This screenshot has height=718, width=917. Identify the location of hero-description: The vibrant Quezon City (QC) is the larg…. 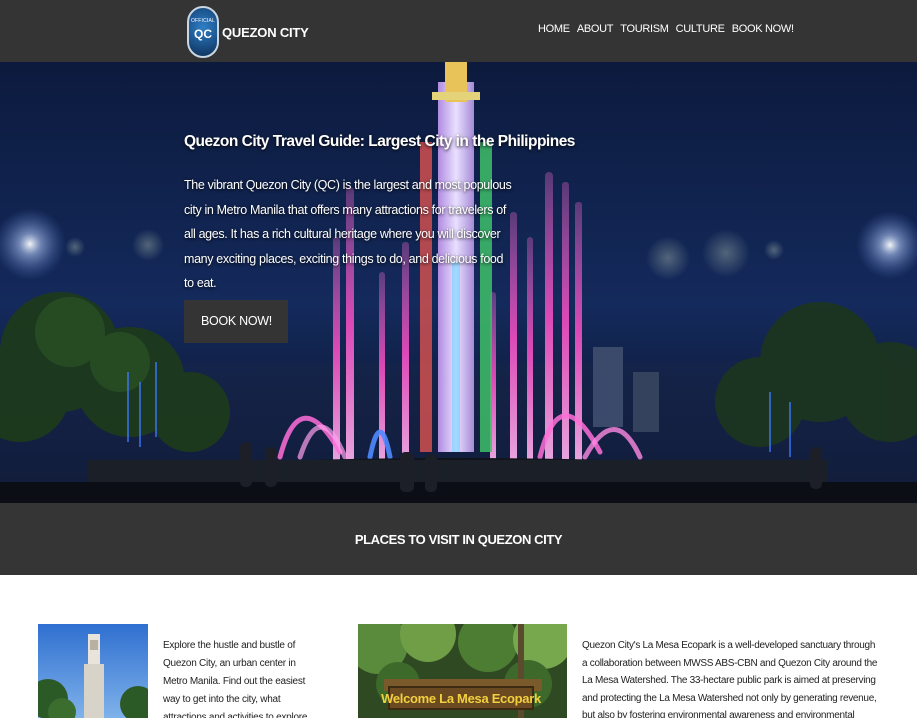
(348, 234).